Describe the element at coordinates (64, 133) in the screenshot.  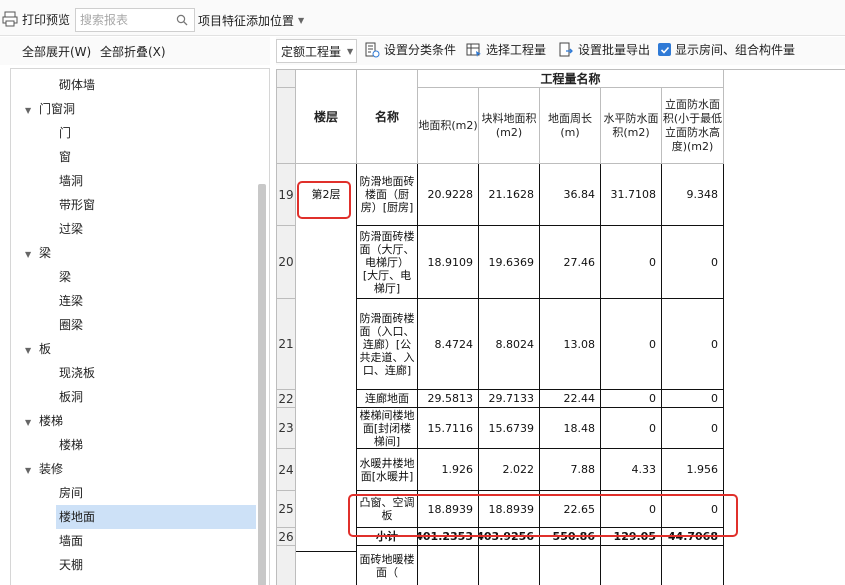
I see `tree-item: 门` at that location.